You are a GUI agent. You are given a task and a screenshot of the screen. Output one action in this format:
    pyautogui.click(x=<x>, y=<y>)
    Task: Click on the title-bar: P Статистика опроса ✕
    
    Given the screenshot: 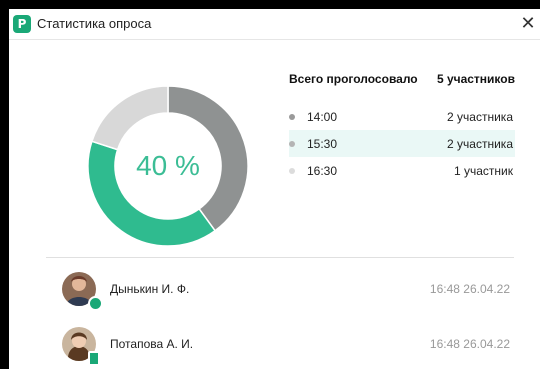 What is the action you would take?
    pyautogui.click(x=274, y=24)
    